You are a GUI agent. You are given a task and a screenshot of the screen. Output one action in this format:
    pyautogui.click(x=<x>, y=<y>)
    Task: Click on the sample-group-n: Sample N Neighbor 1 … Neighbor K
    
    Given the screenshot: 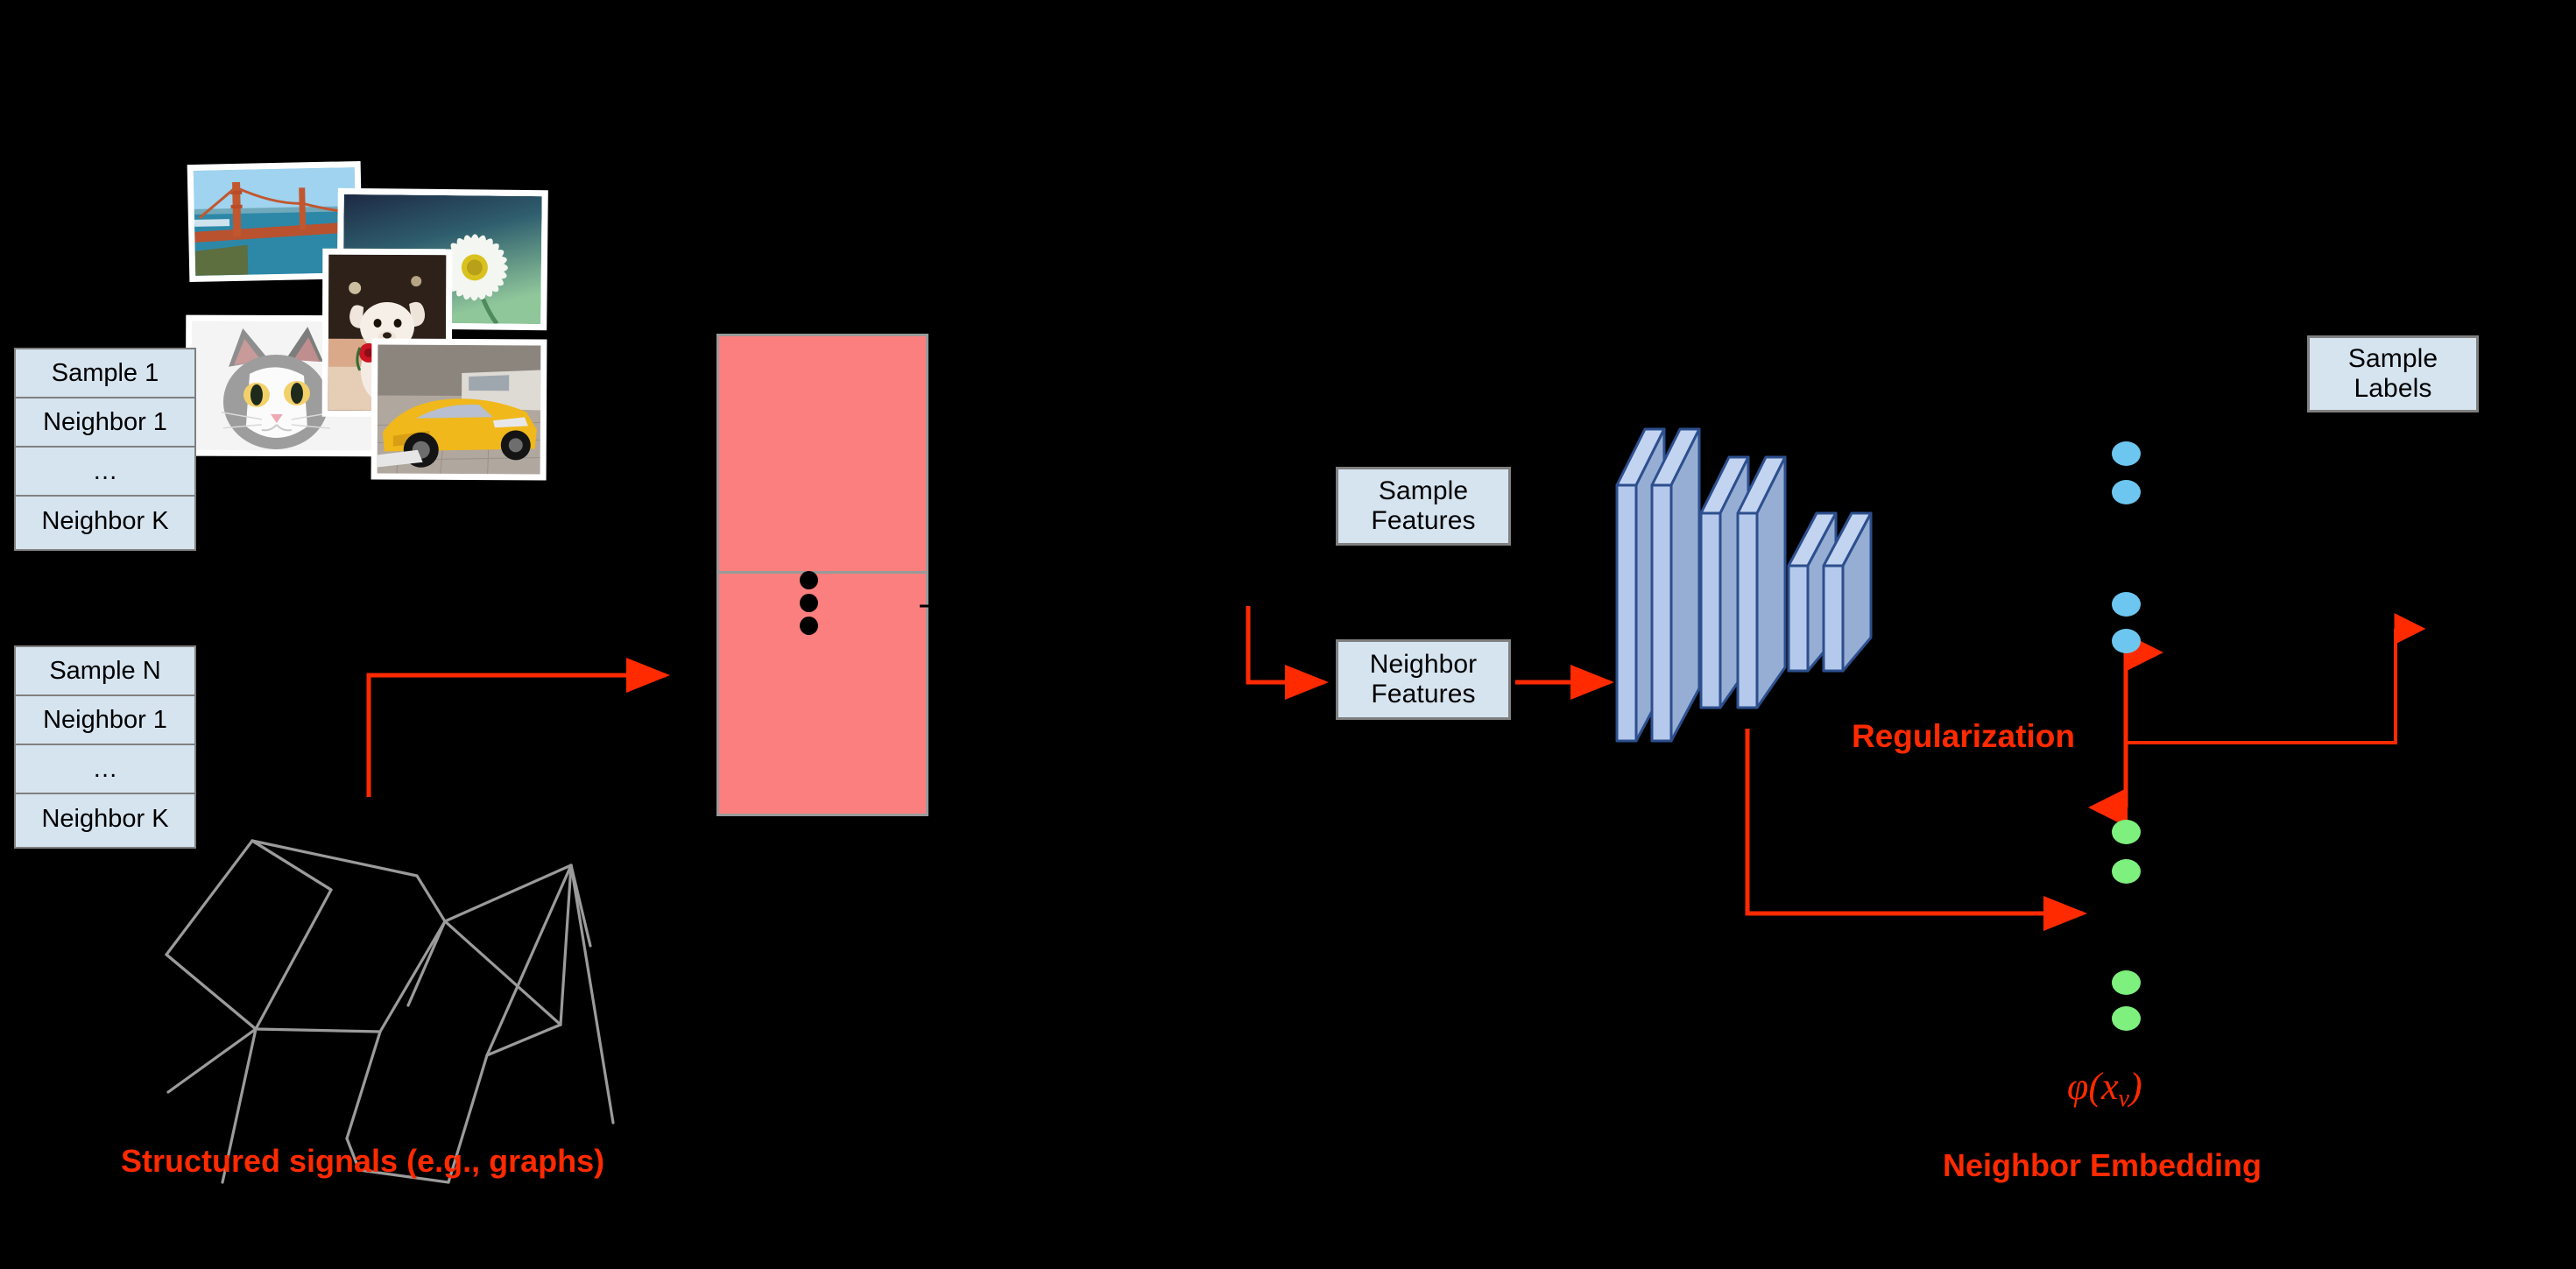 What is the action you would take?
    pyautogui.click(x=105, y=747)
    